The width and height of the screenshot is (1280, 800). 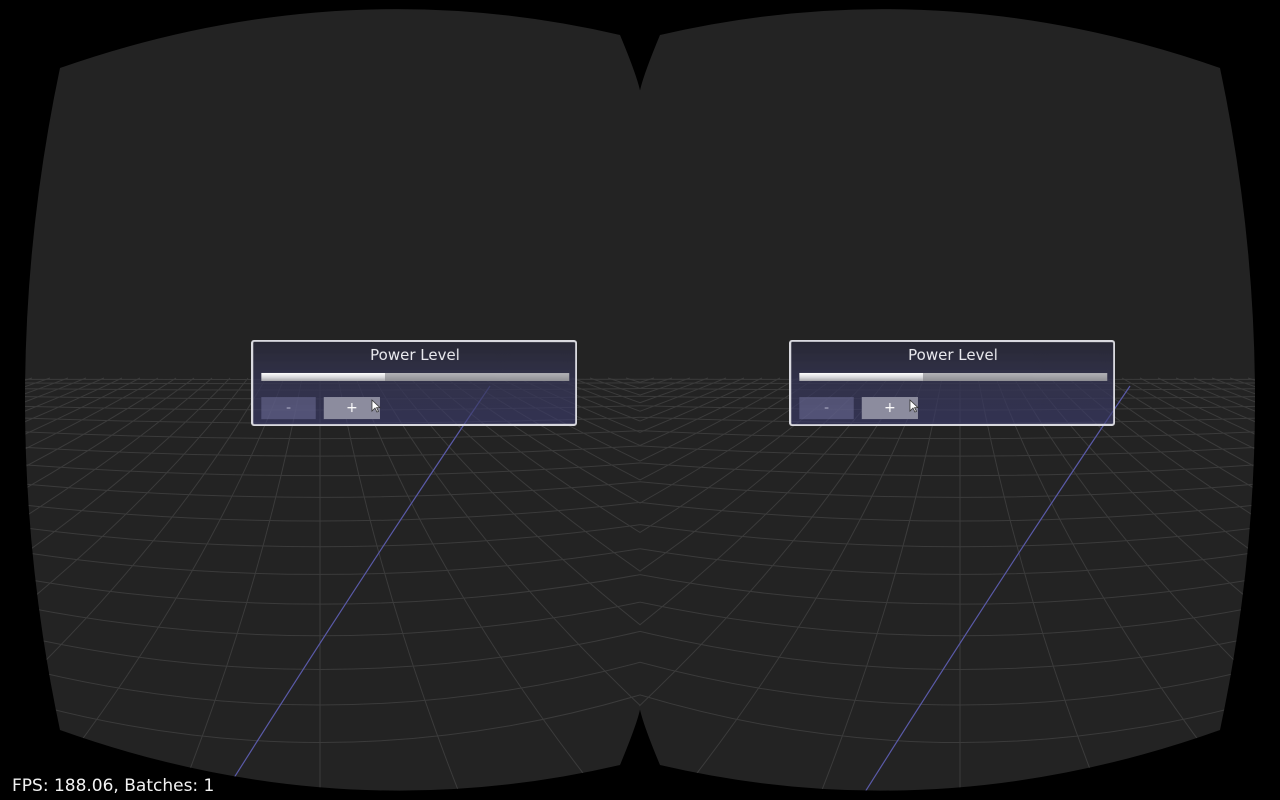 I want to click on power-level-panel-left: Power Level - +, so click(x=414, y=383).